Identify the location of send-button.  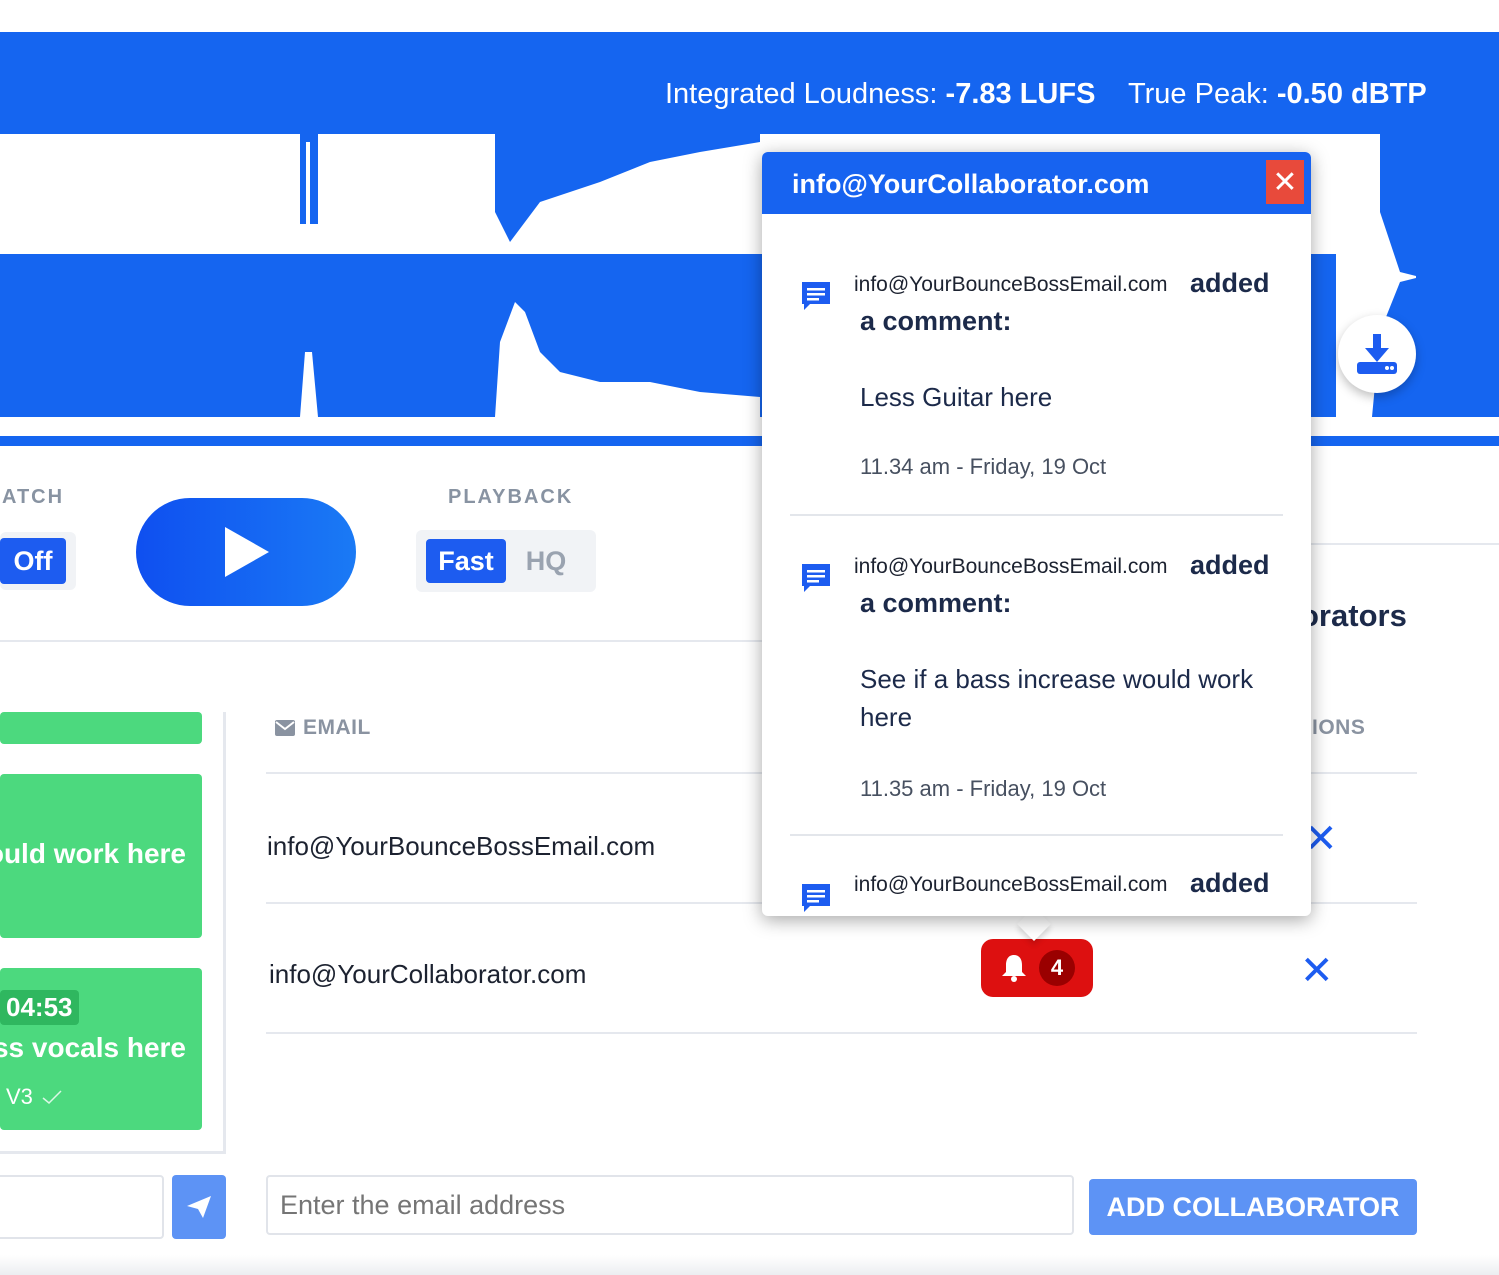
(199, 1207).